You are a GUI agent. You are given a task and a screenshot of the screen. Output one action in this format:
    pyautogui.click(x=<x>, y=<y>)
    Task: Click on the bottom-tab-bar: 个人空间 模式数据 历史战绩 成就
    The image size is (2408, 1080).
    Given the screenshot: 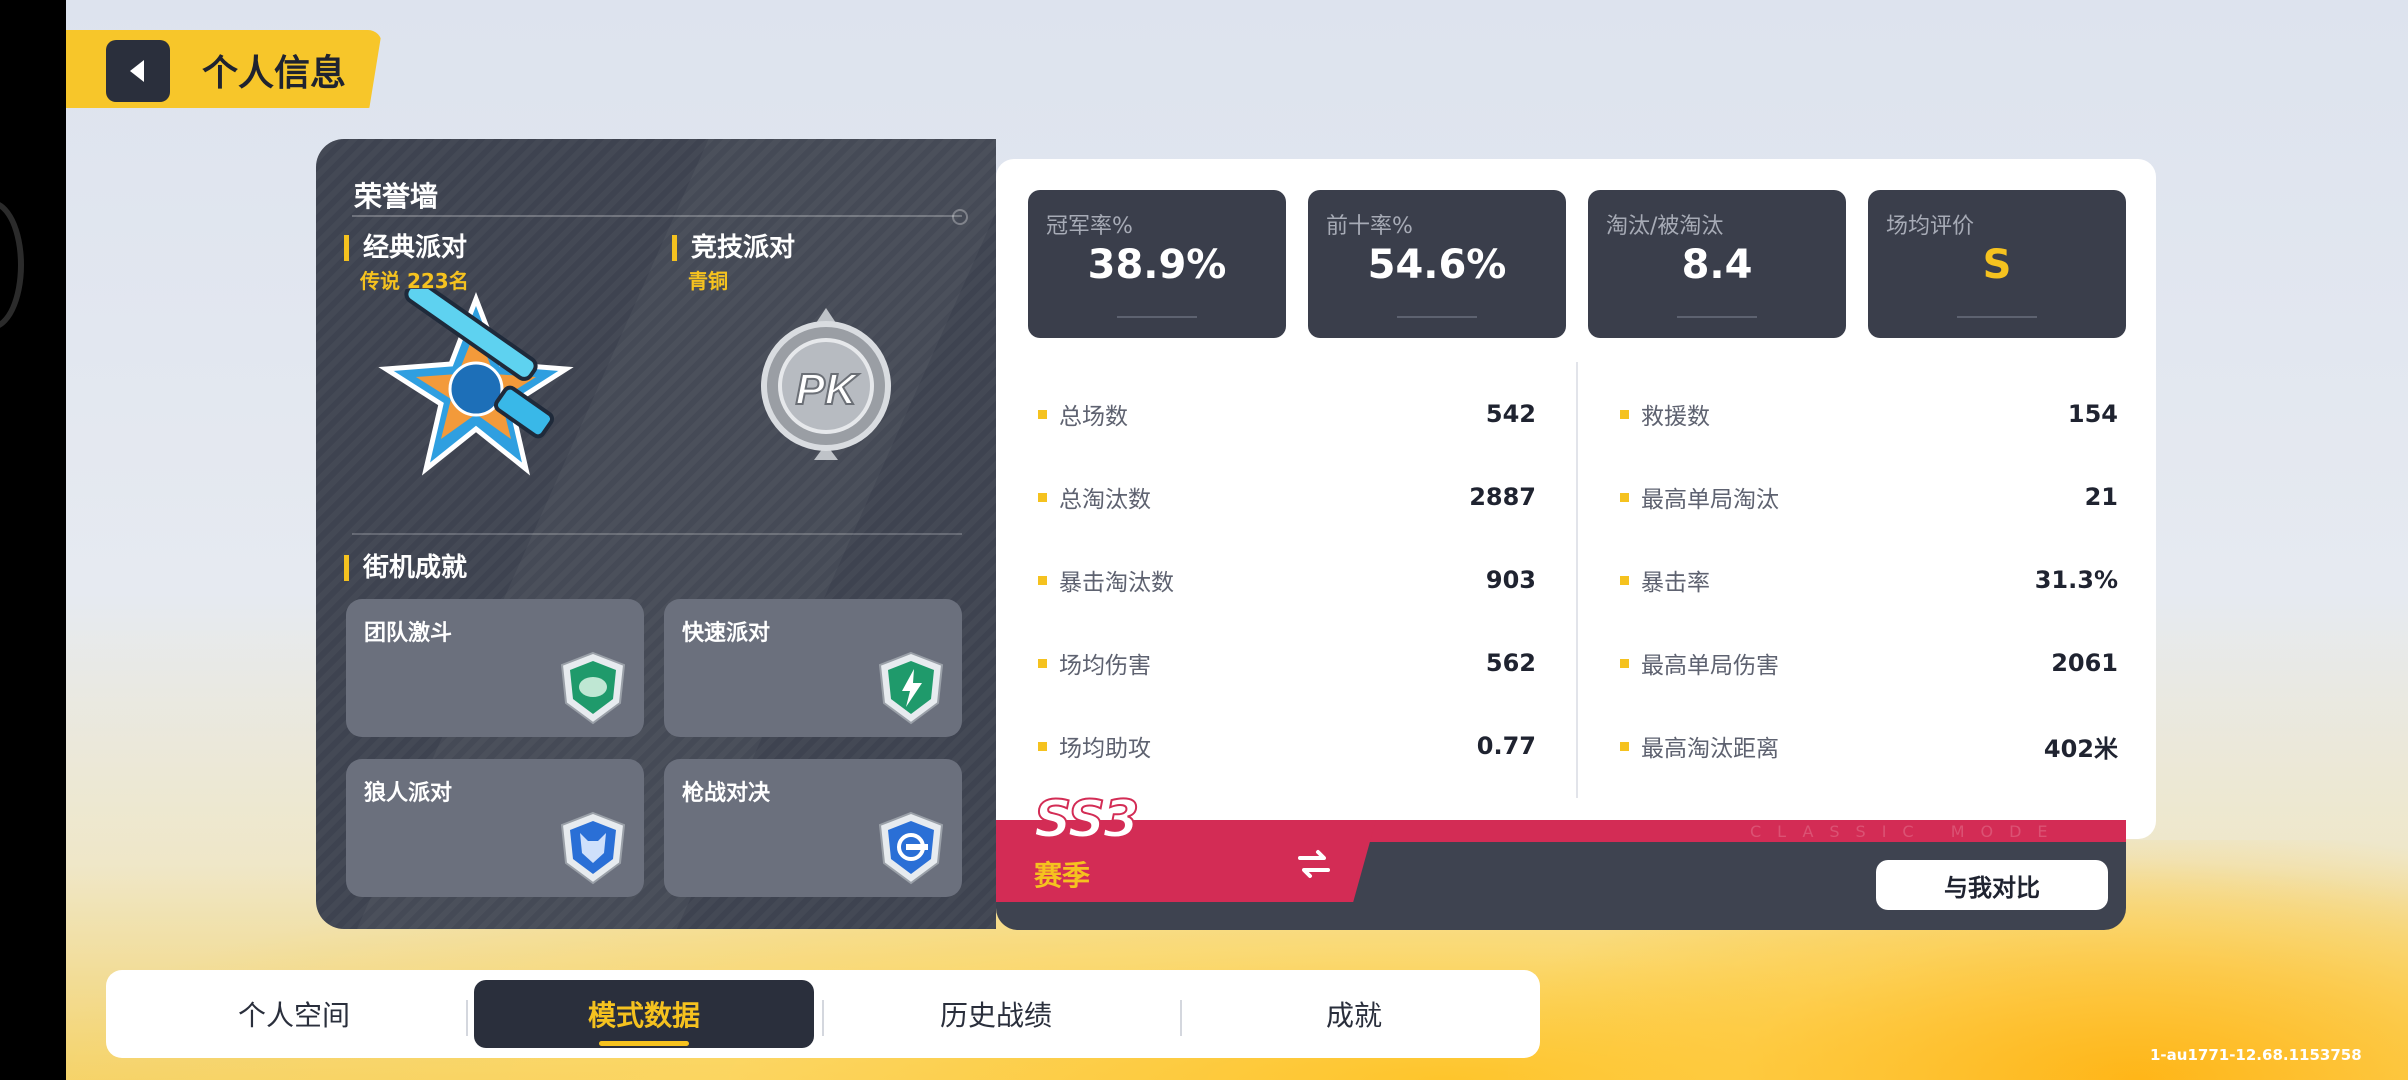 What is the action you would take?
    pyautogui.click(x=823, y=1014)
    